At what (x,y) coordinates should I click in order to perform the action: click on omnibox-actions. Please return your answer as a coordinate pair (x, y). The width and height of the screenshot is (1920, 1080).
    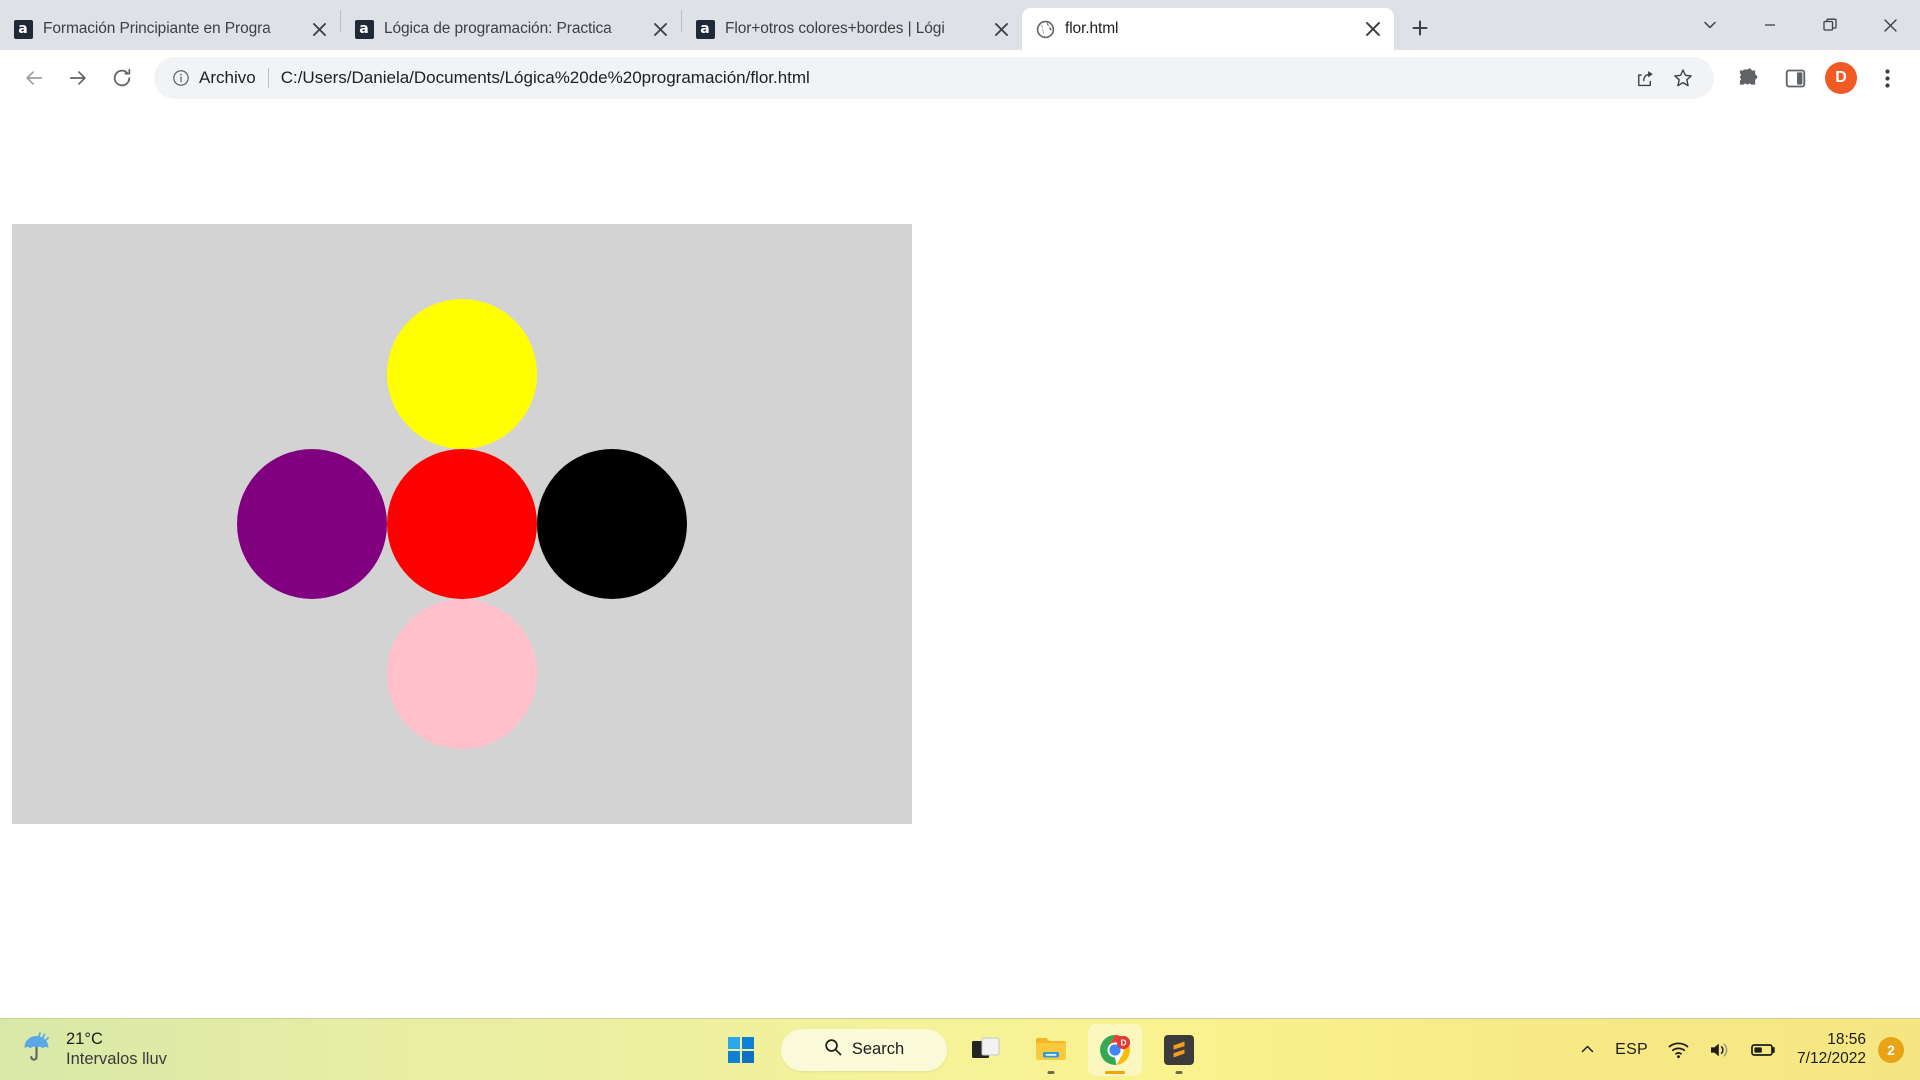
    Looking at the image, I should click on (1662, 78).